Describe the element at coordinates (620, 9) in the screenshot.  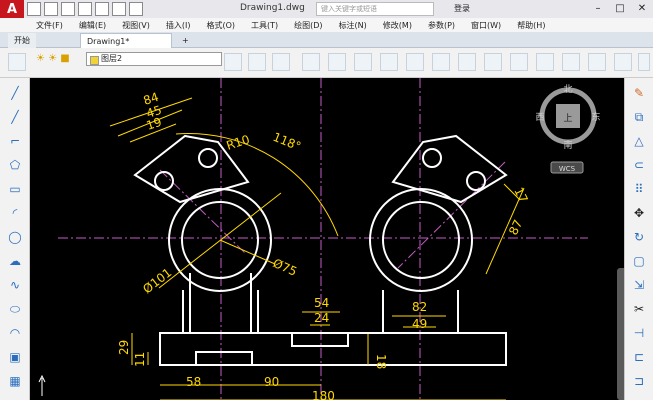
I see `maximize-icon: □` at that location.